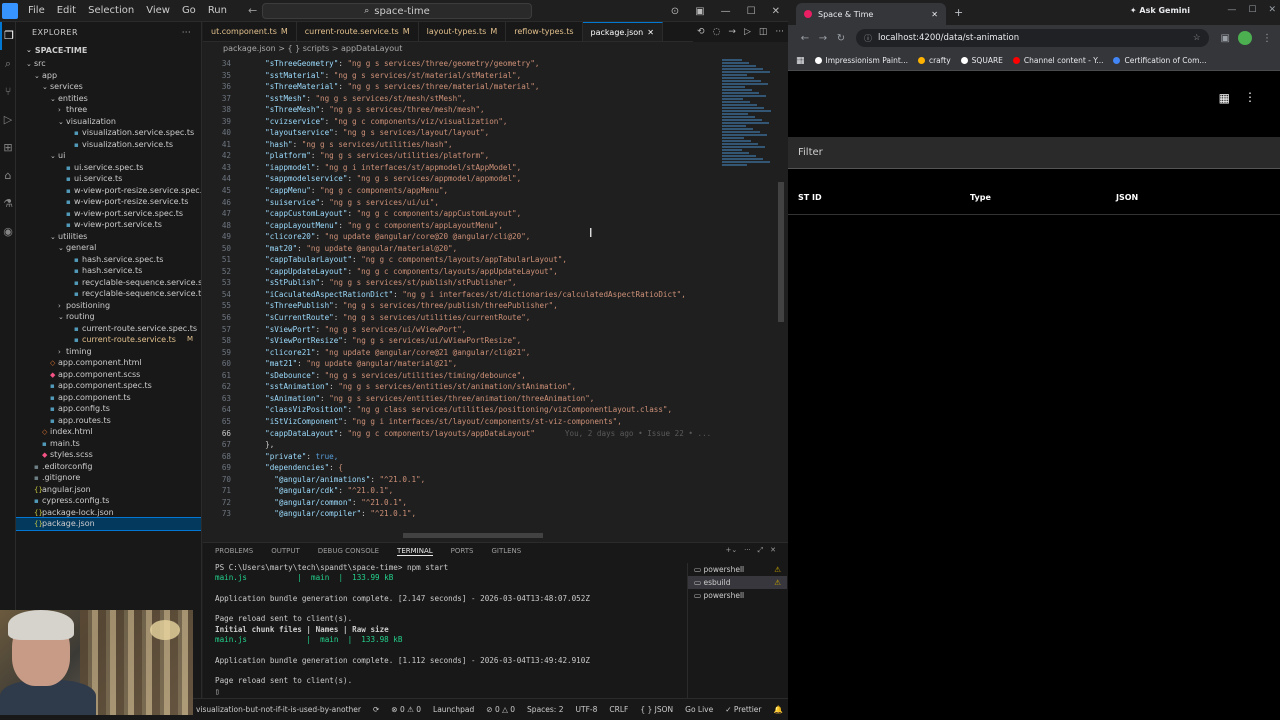 This screenshot has width=1280, height=720. What do you see at coordinates (66, 10) in the screenshot?
I see `menu-item-edit: Edit` at bounding box center [66, 10].